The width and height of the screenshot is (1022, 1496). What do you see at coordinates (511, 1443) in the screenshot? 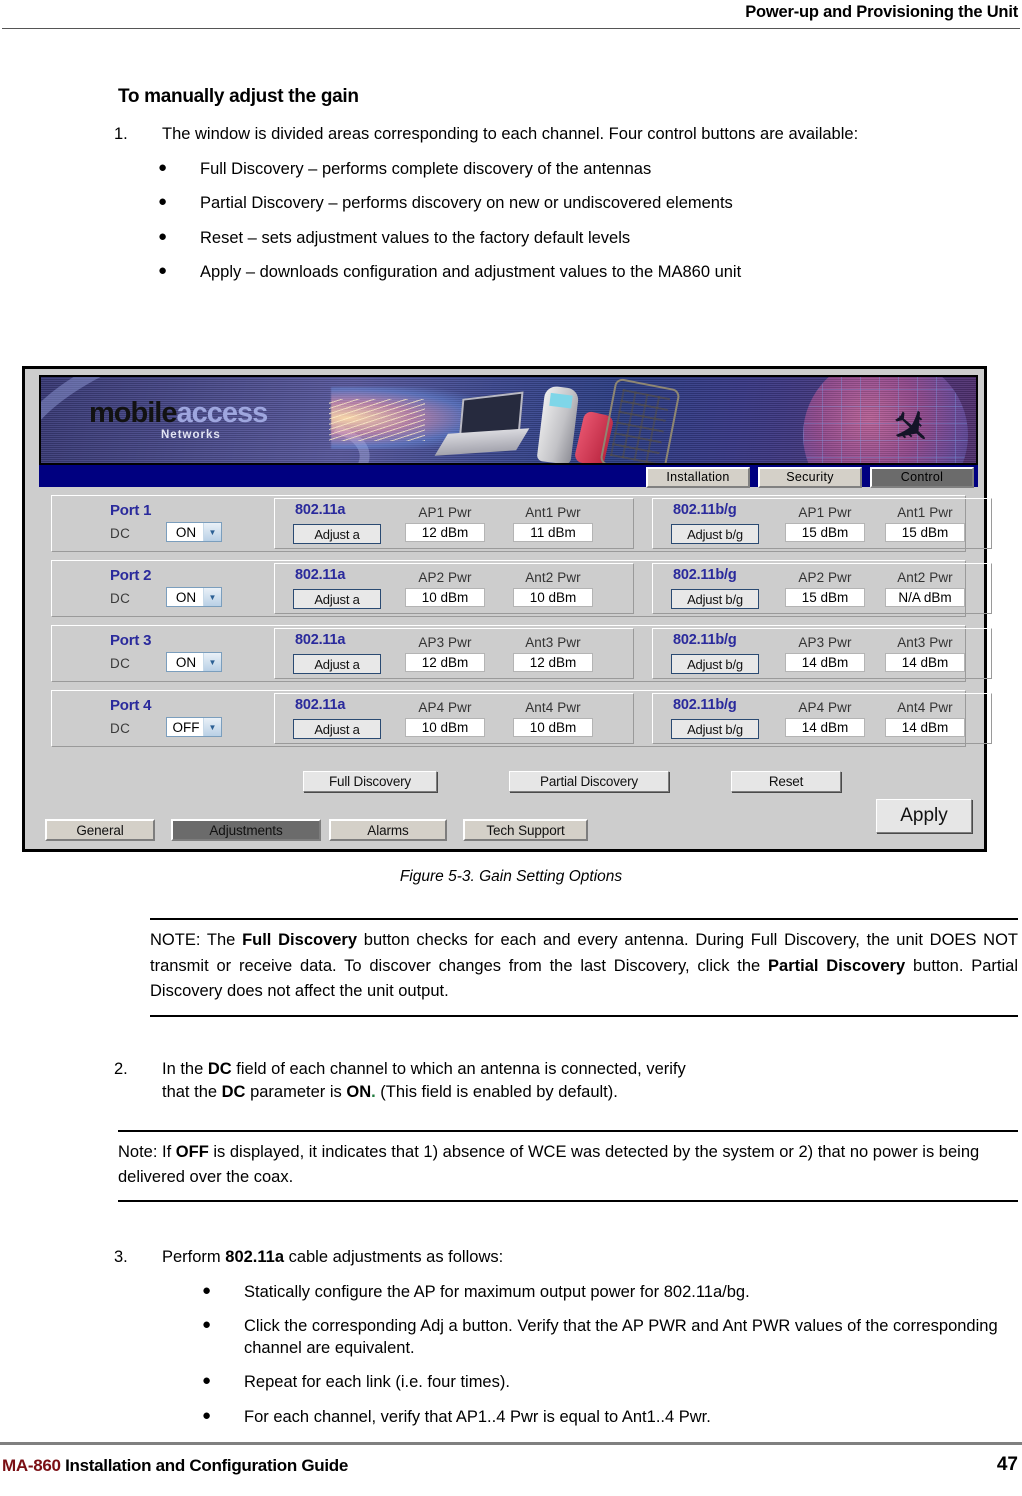
I see `footer-rule` at bounding box center [511, 1443].